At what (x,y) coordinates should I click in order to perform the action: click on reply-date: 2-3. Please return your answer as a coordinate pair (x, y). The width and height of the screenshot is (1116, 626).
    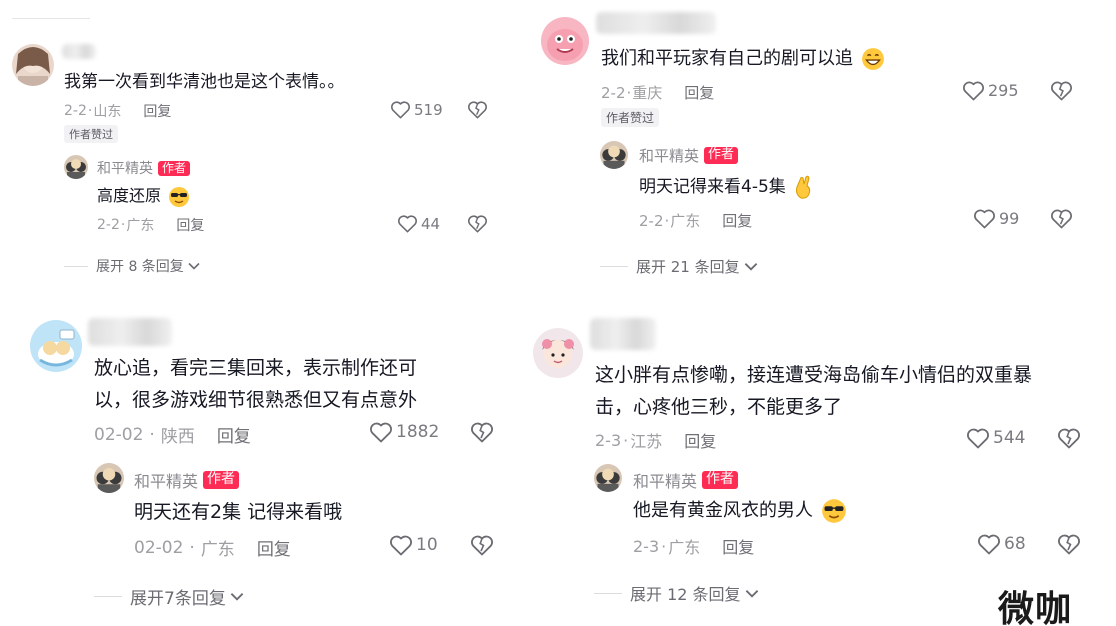
    Looking at the image, I should click on (646, 546).